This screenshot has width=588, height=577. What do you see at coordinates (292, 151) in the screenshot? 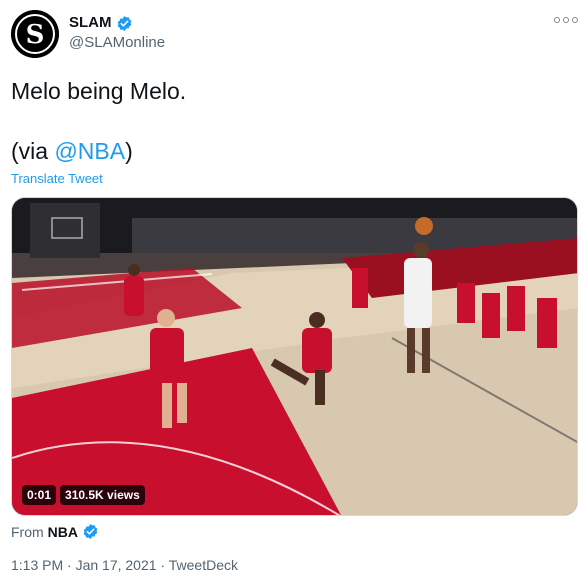
I see `tweet-line-2: (via @NBA)` at bounding box center [292, 151].